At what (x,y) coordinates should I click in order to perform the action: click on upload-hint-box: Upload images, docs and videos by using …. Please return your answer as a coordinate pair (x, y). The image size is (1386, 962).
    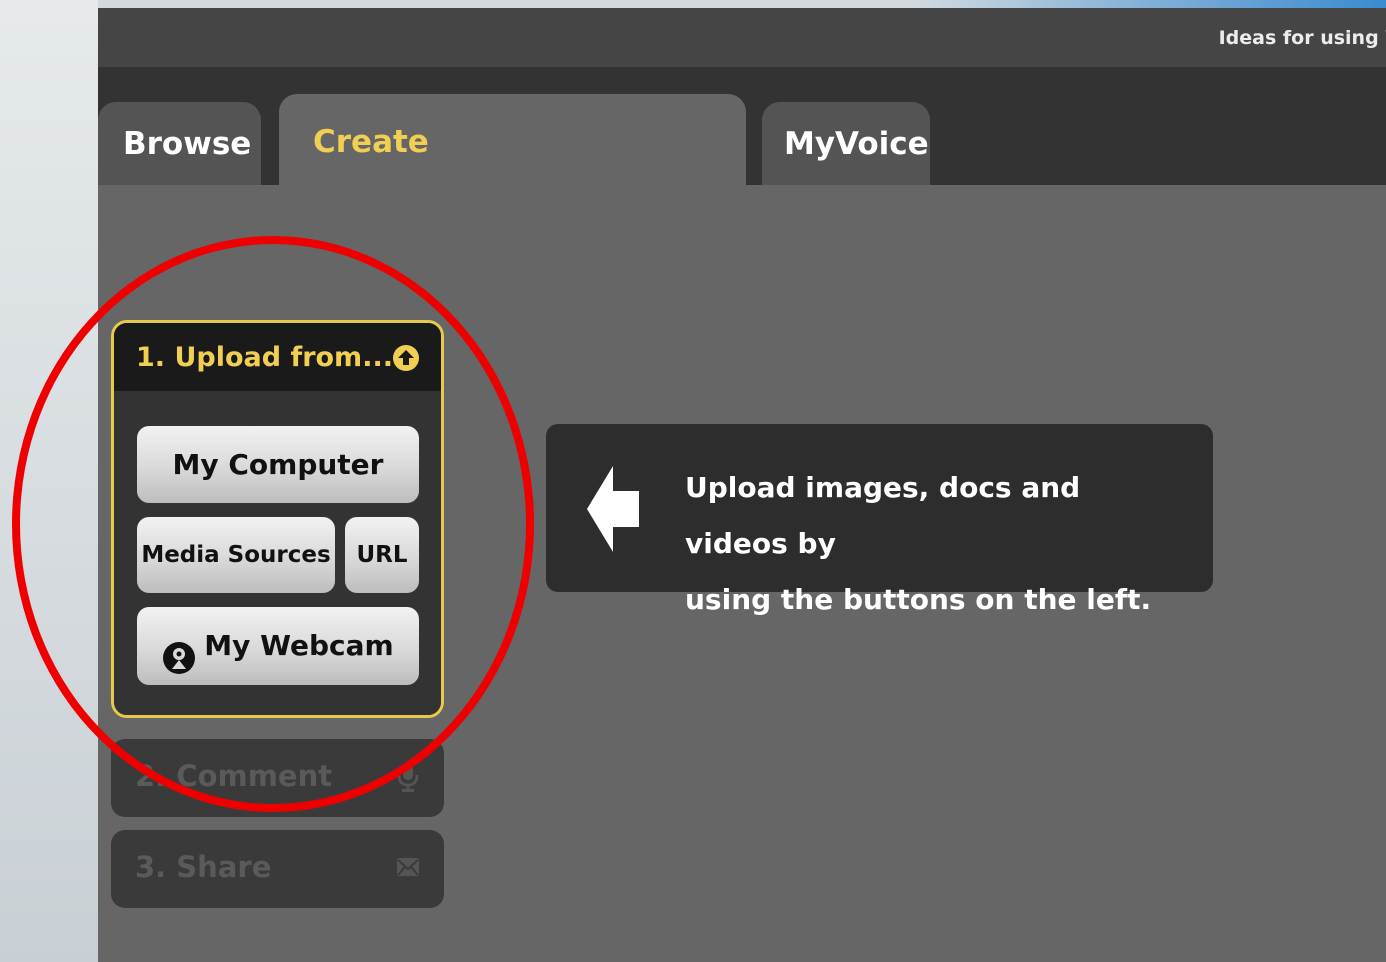
    Looking at the image, I should click on (879, 520).